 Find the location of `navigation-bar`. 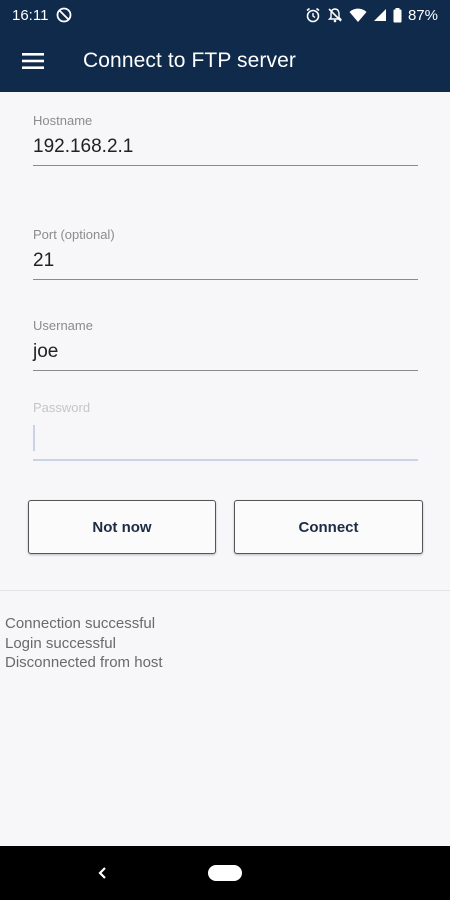

navigation-bar is located at coordinates (225, 873).